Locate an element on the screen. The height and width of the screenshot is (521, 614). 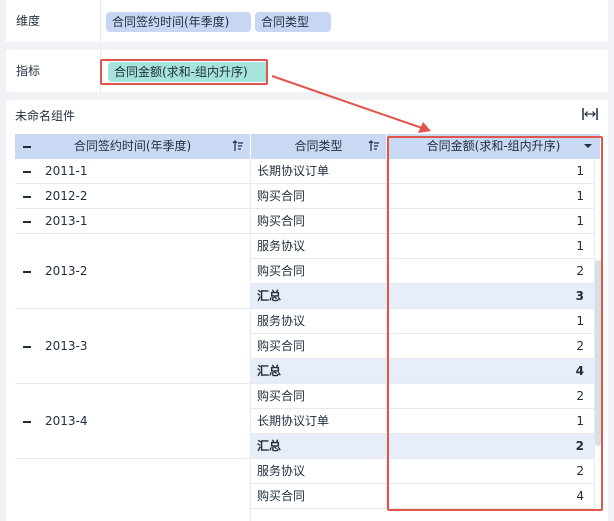
period-cell: 2013-3 is located at coordinates (133, 346).